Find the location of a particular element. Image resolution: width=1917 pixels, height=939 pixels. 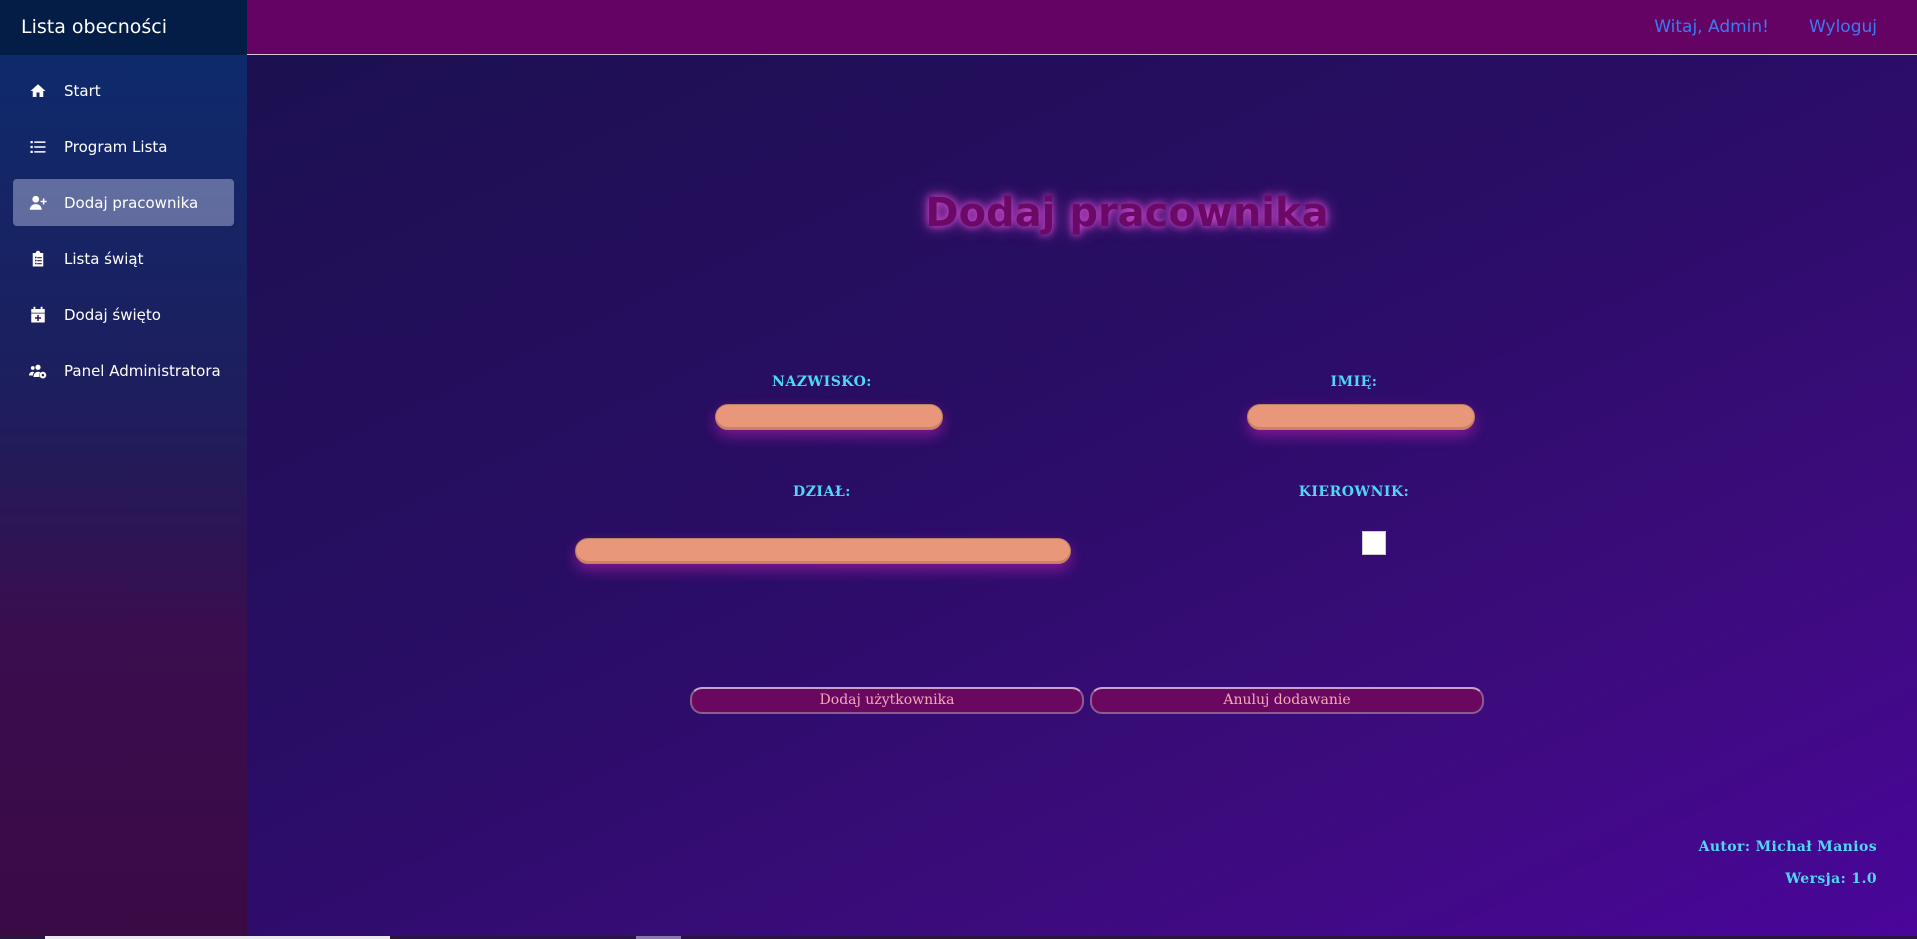

manager-label: KIEROWNIK: is located at coordinates (1354, 492).